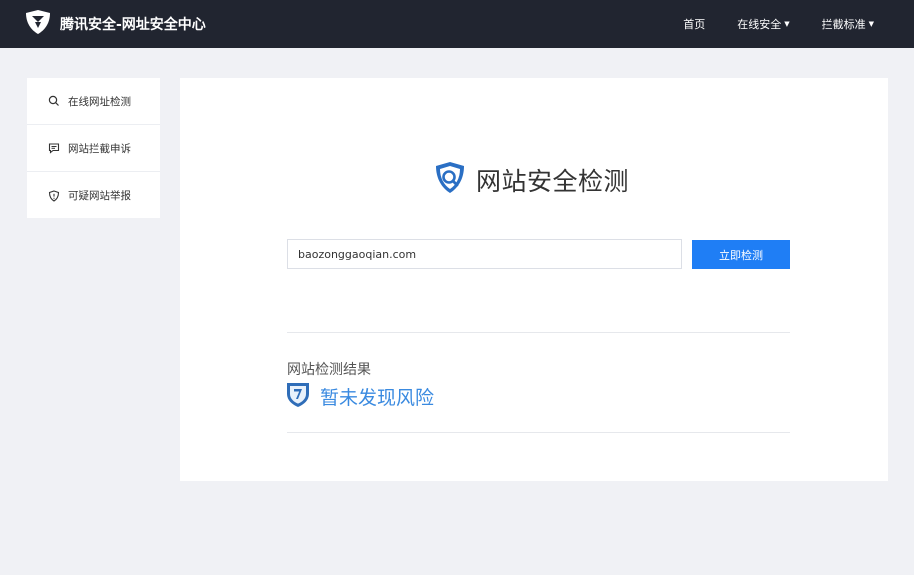  I want to click on brand: 腾讯安全-网址安全中心, so click(115, 24).